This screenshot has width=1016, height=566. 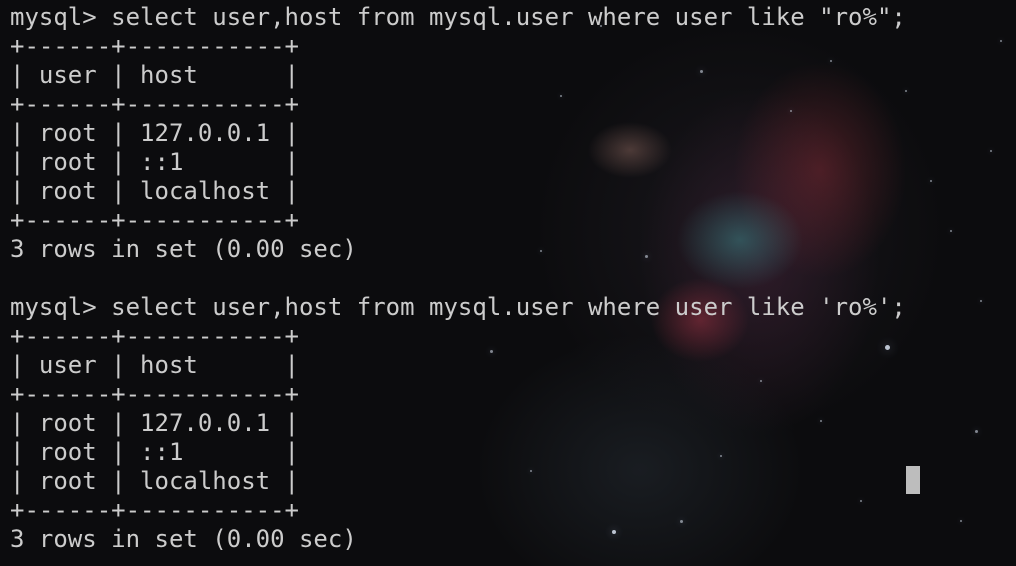 I want to click on text-cursor, so click(x=913, y=480).